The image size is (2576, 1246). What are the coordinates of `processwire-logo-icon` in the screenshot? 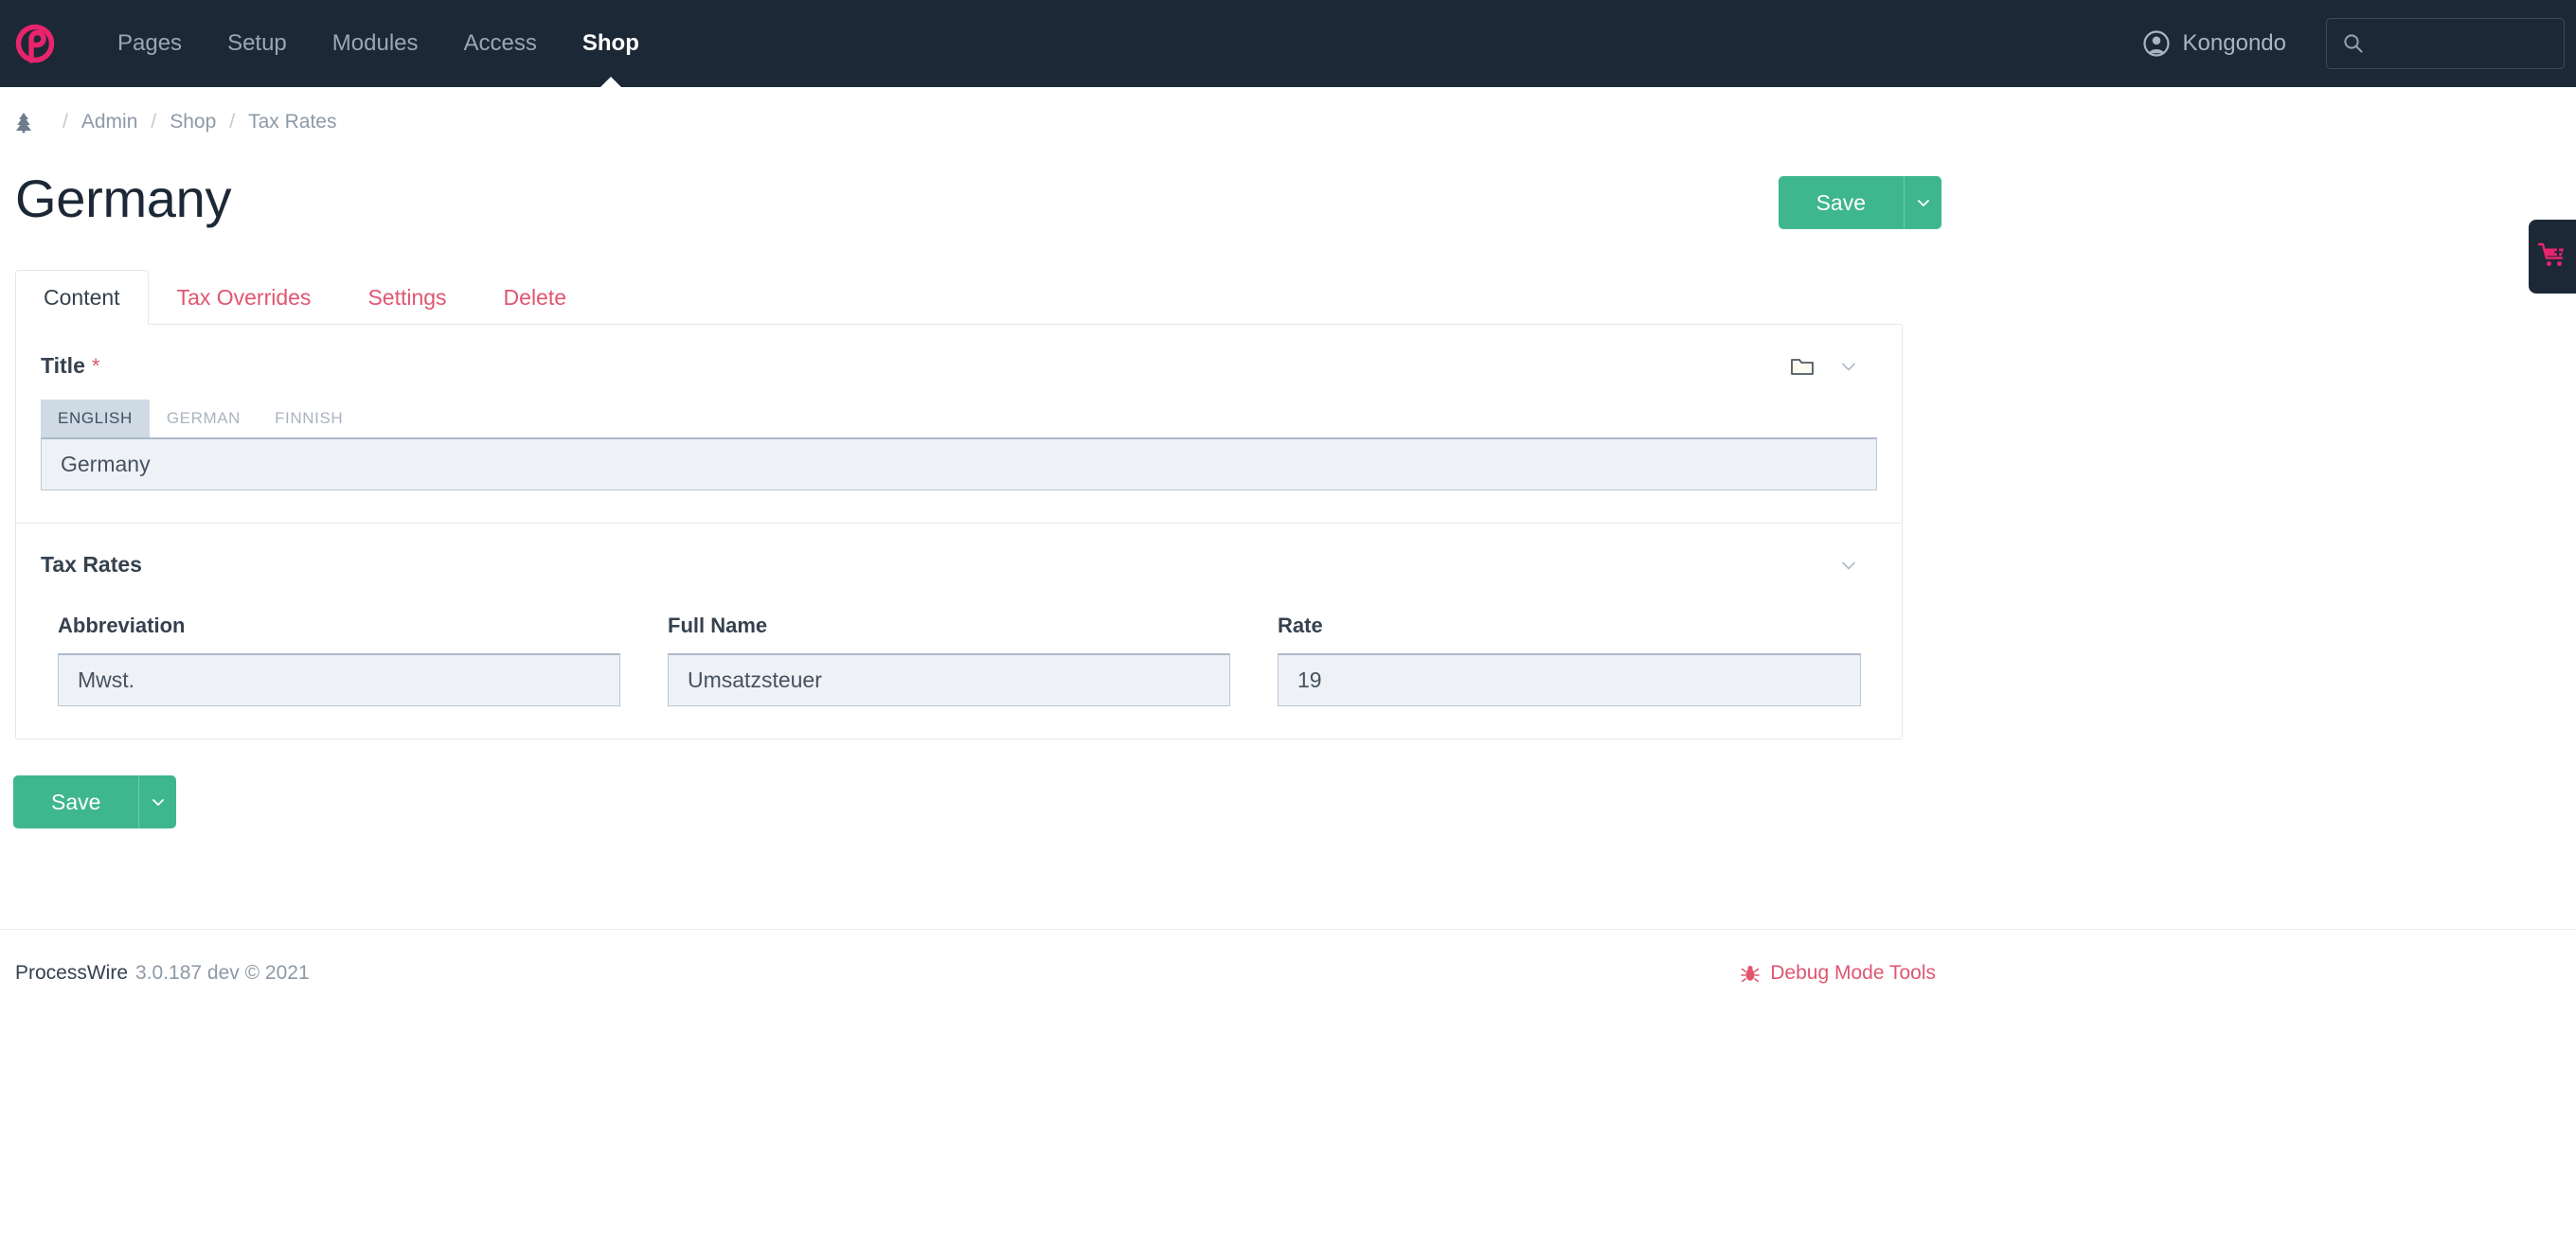 It's located at (35, 43).